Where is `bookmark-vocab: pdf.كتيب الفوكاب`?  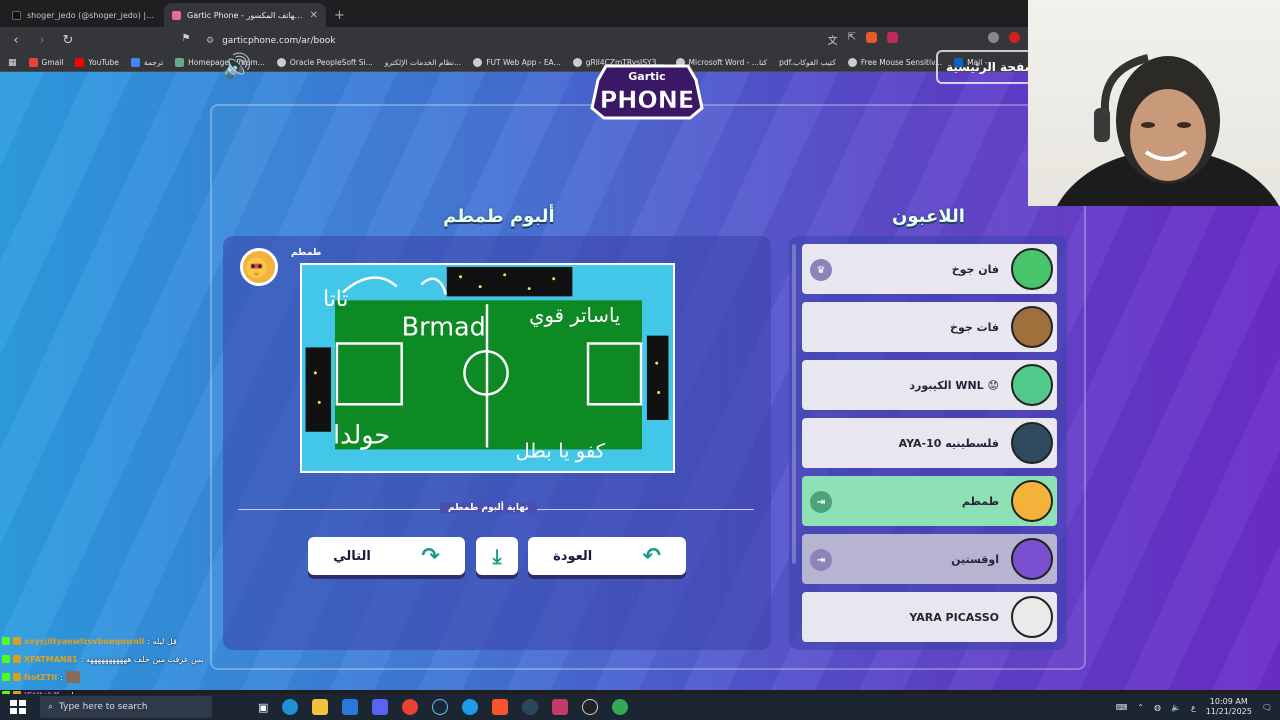 bookmark-vocab: pdf.كتيب الفوكاب is located at coordinates (807, 62).